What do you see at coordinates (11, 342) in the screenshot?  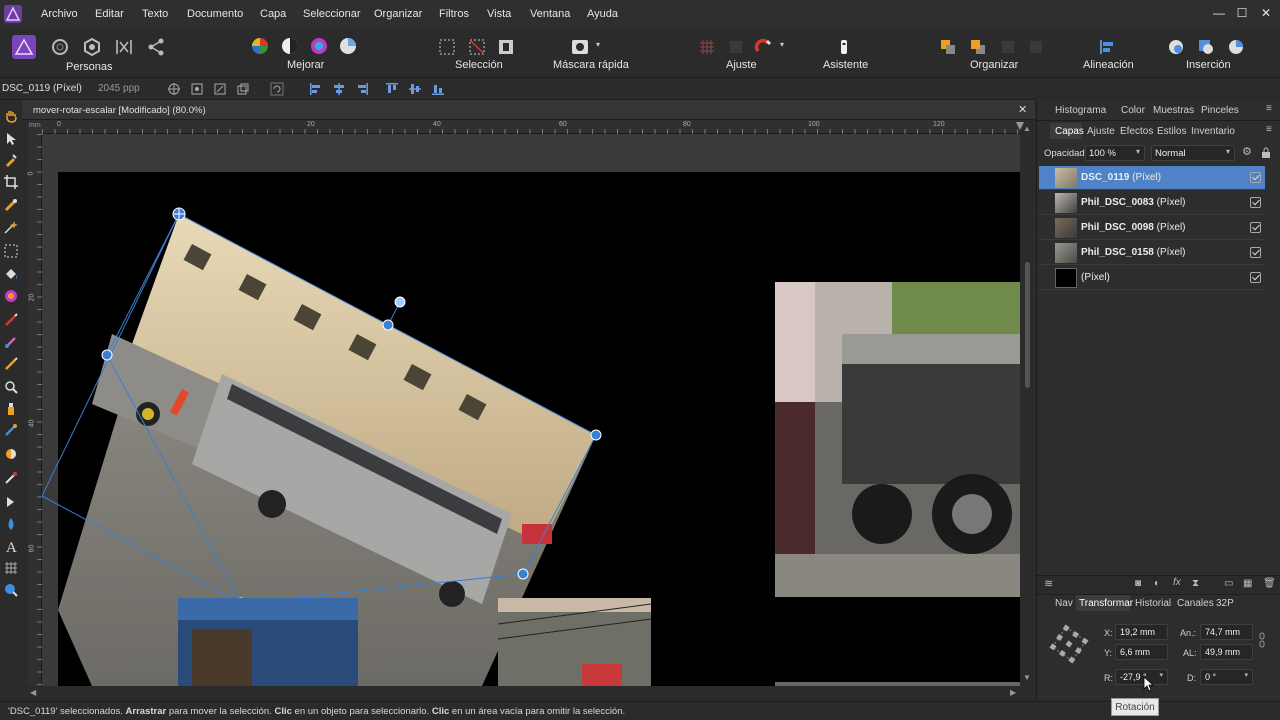 I see `color-replacement-tool-icon` at bounding box center [11, 342].